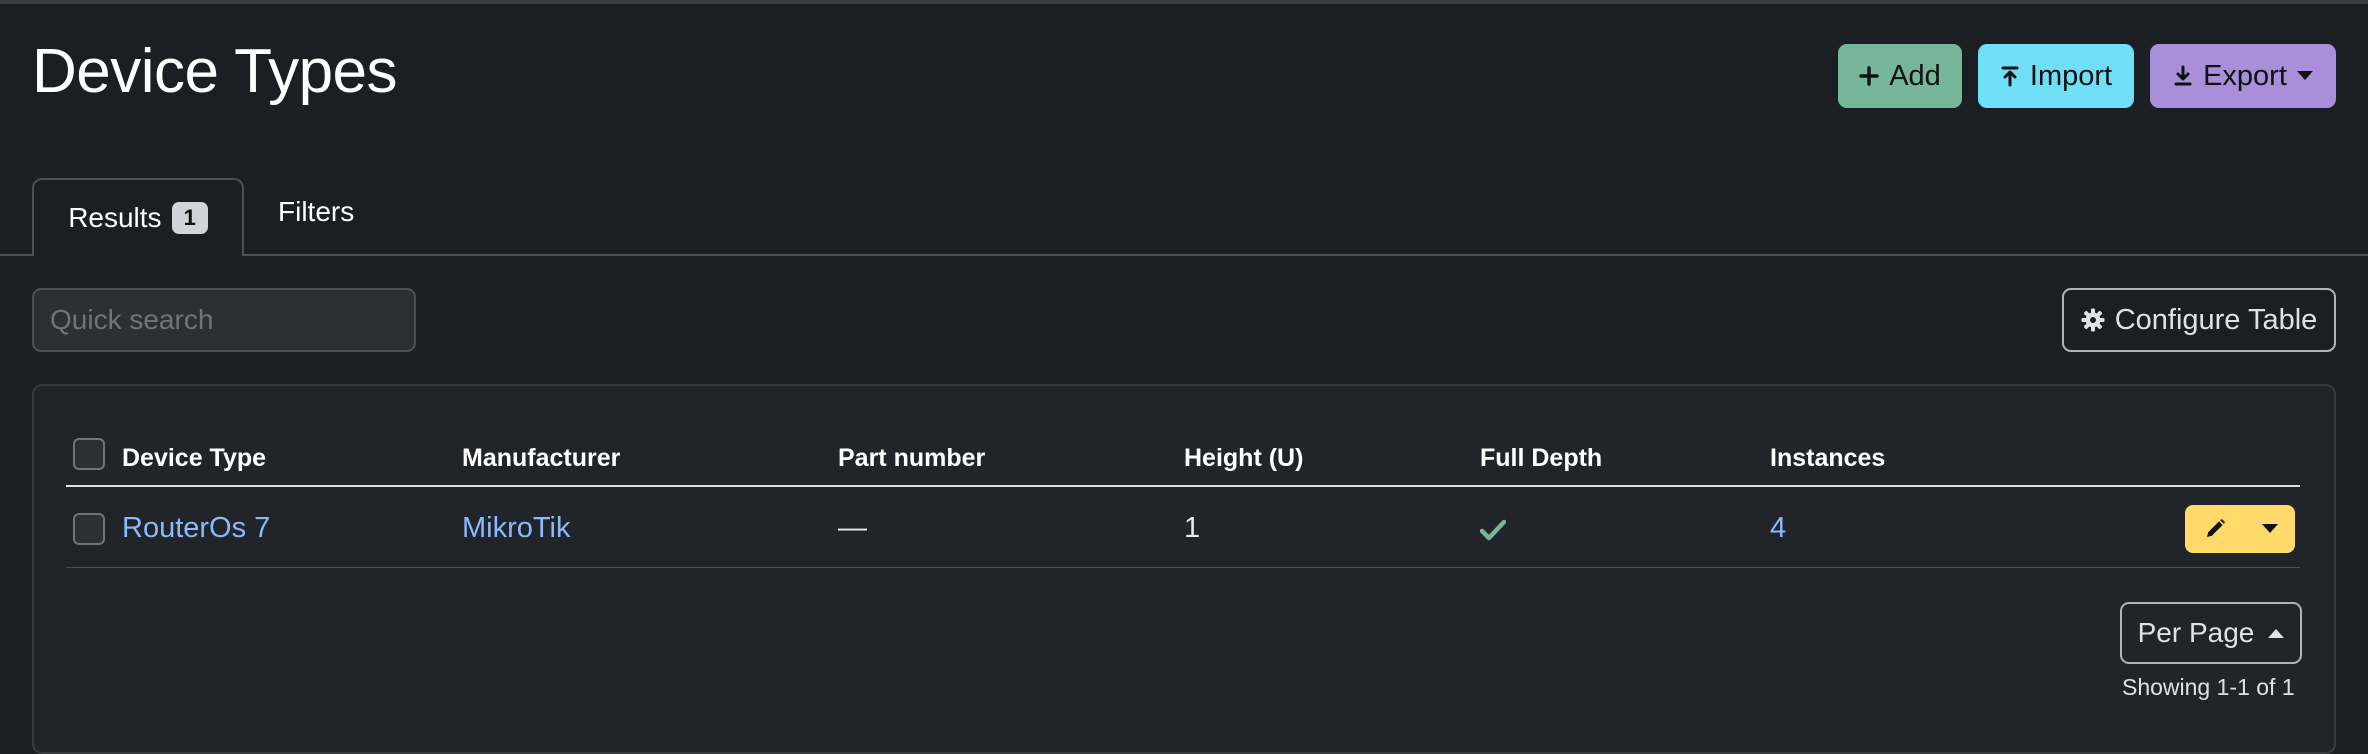  Describe the element at coordinates (196, 528) in the screenshot. I see `device-type-link: RouterOs 7` at that location.